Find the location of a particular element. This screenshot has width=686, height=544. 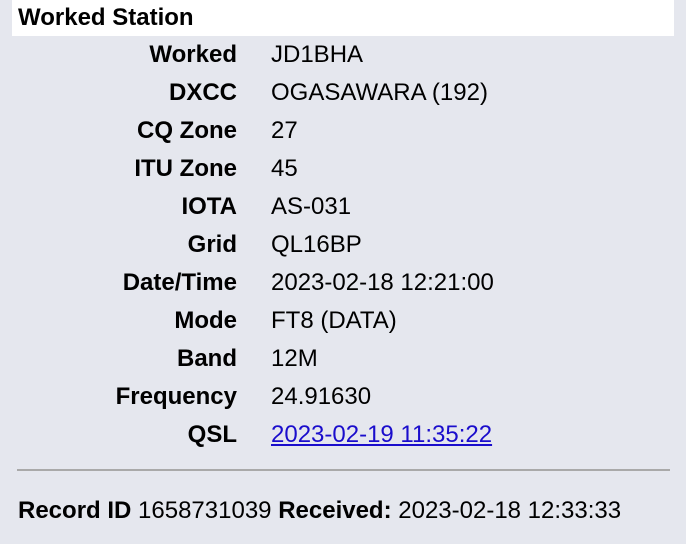

field-row-itu-zone: ITU Zone 45 is located at coordinates (343, 169).